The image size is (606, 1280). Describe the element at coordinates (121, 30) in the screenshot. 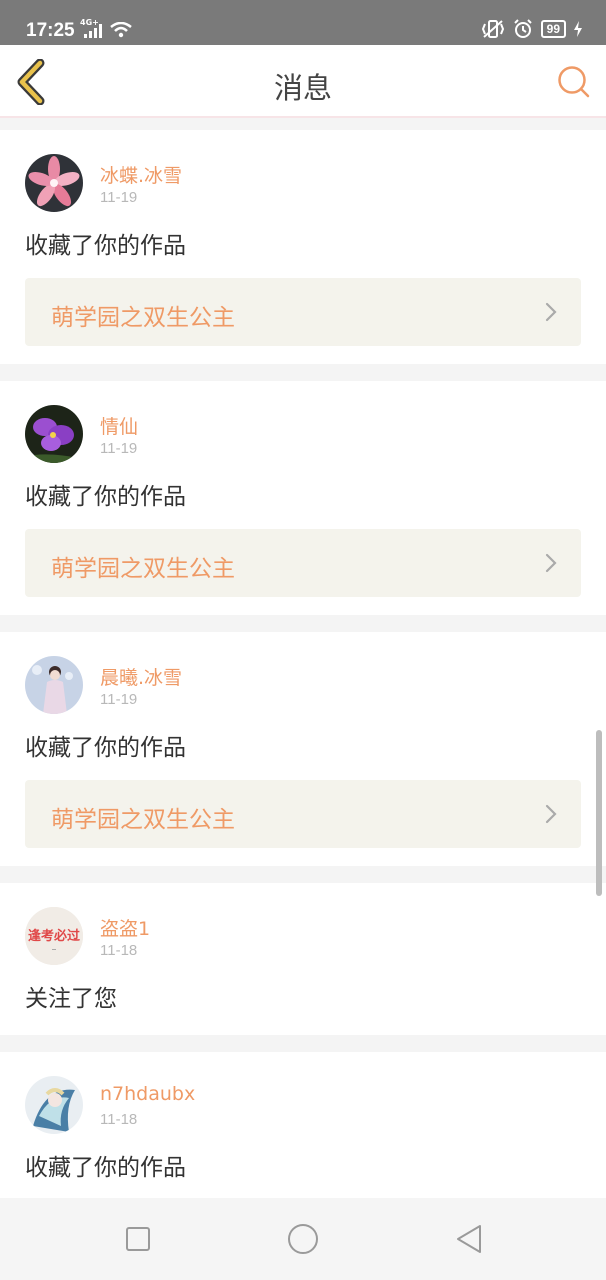

I see `wifi-icon` at that location.